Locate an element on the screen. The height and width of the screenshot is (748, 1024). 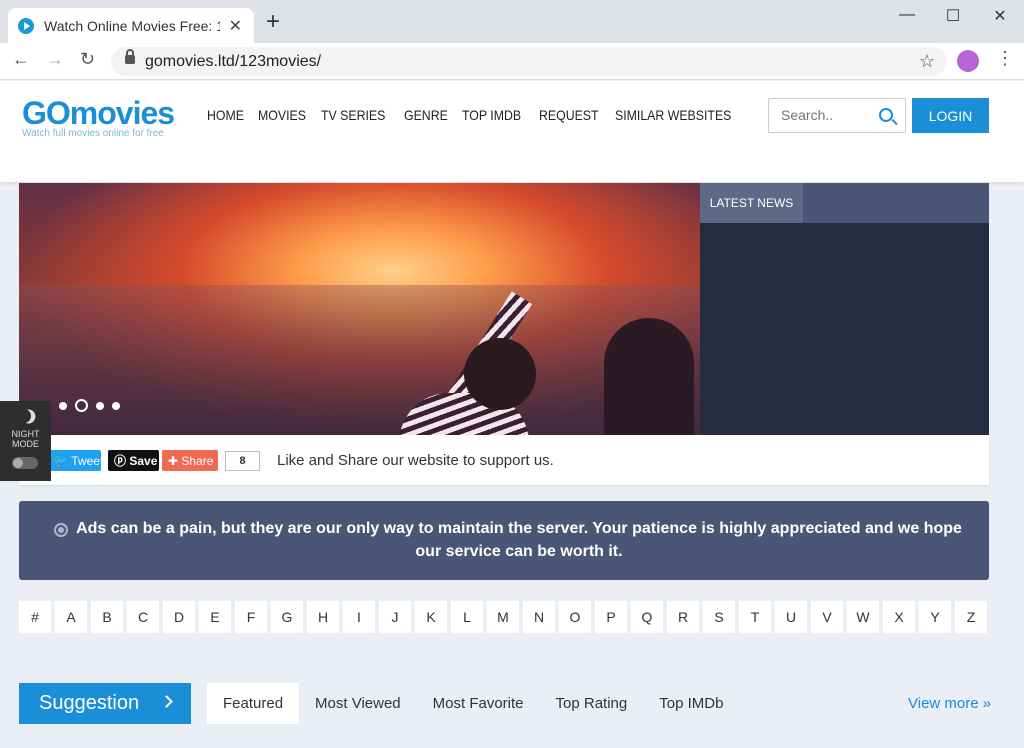
nav-top-imdb: TOP IMDB is located at coordinates (491, 115).